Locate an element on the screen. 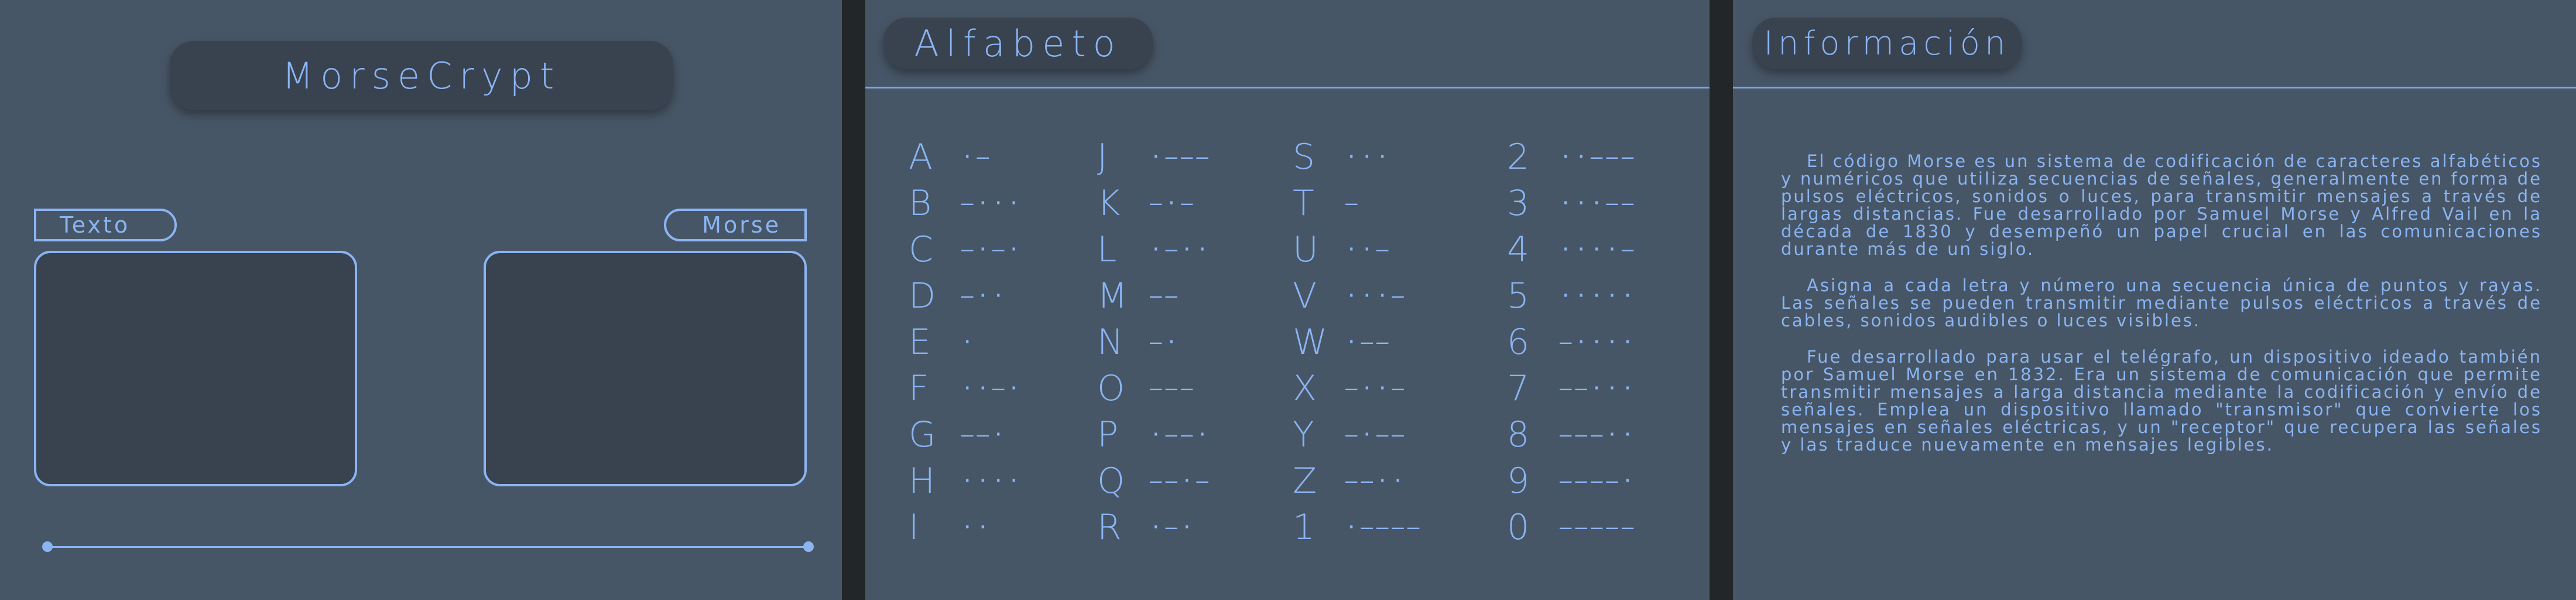 The width and height of the screenshot is (2576, 600). alphabet-row: 1 ·–––– is located at coordinates (1358, 527).